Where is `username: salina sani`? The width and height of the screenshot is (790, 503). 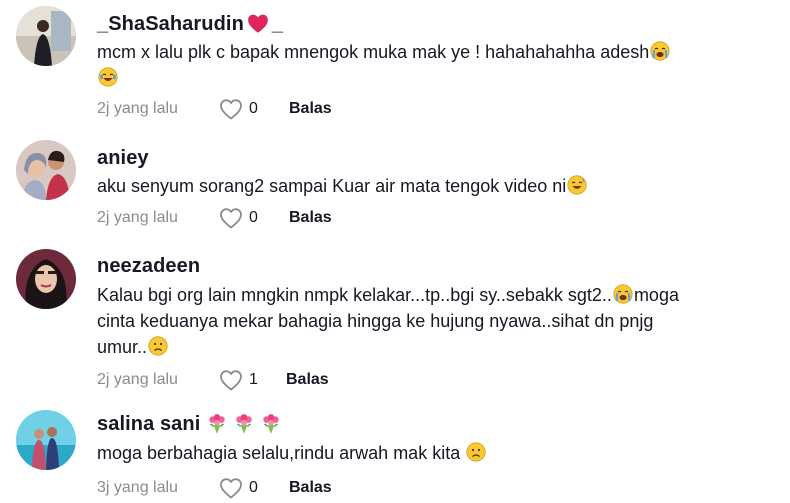 username: salina sani is located at coordinates (438, 424).